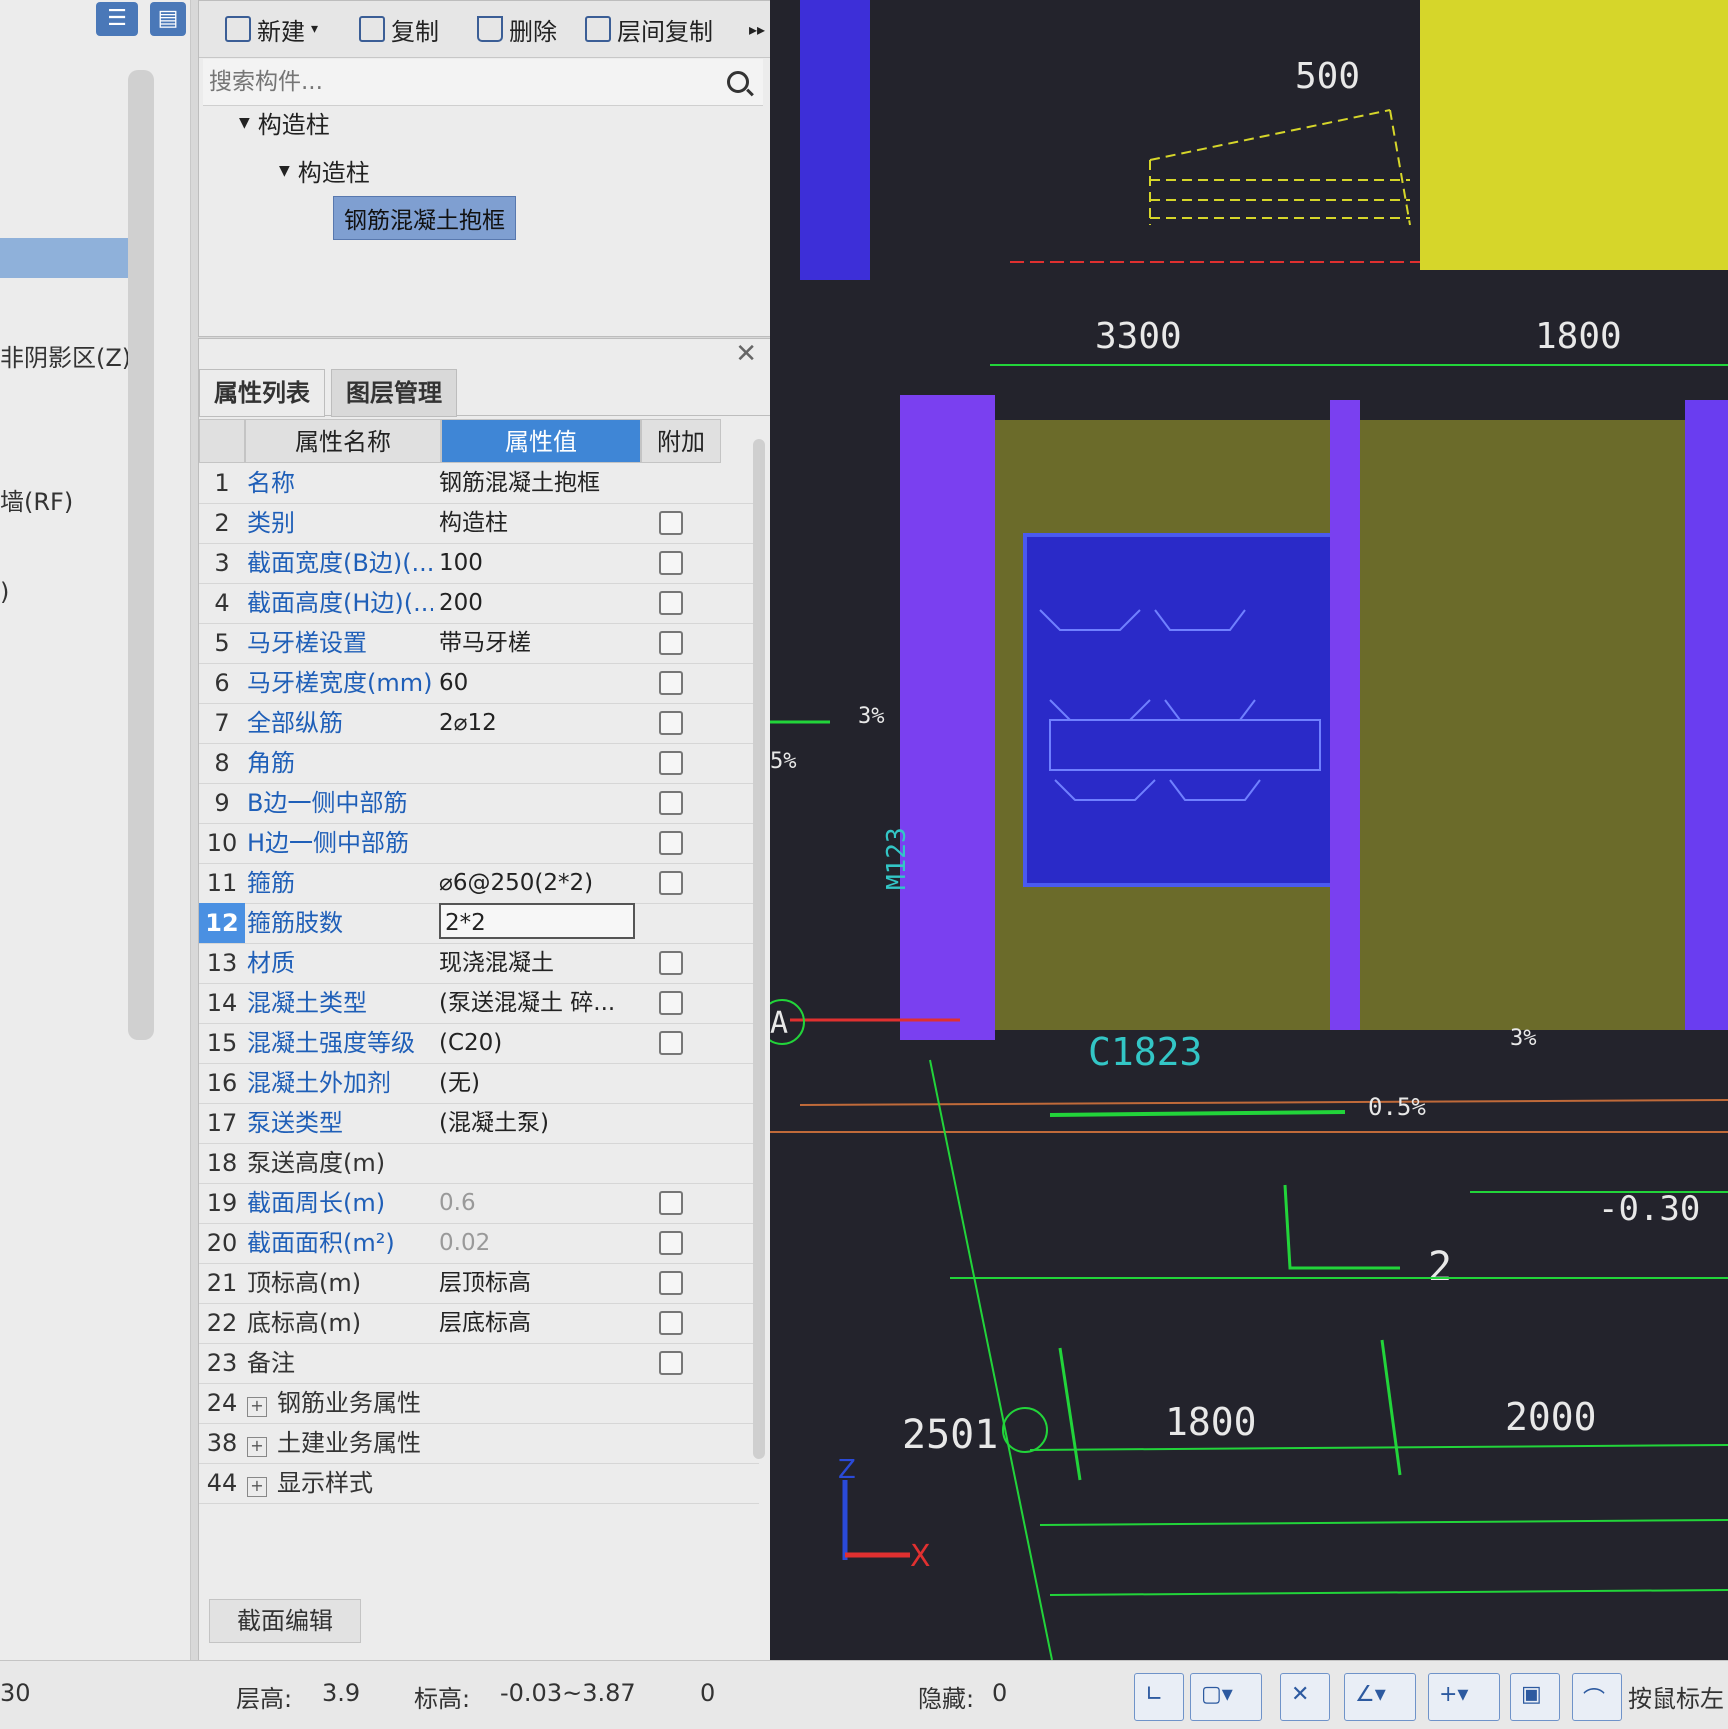  Describe the element at coordinates (537, 1243) in the screenshot. I see `property-value: 0.02` at that location.